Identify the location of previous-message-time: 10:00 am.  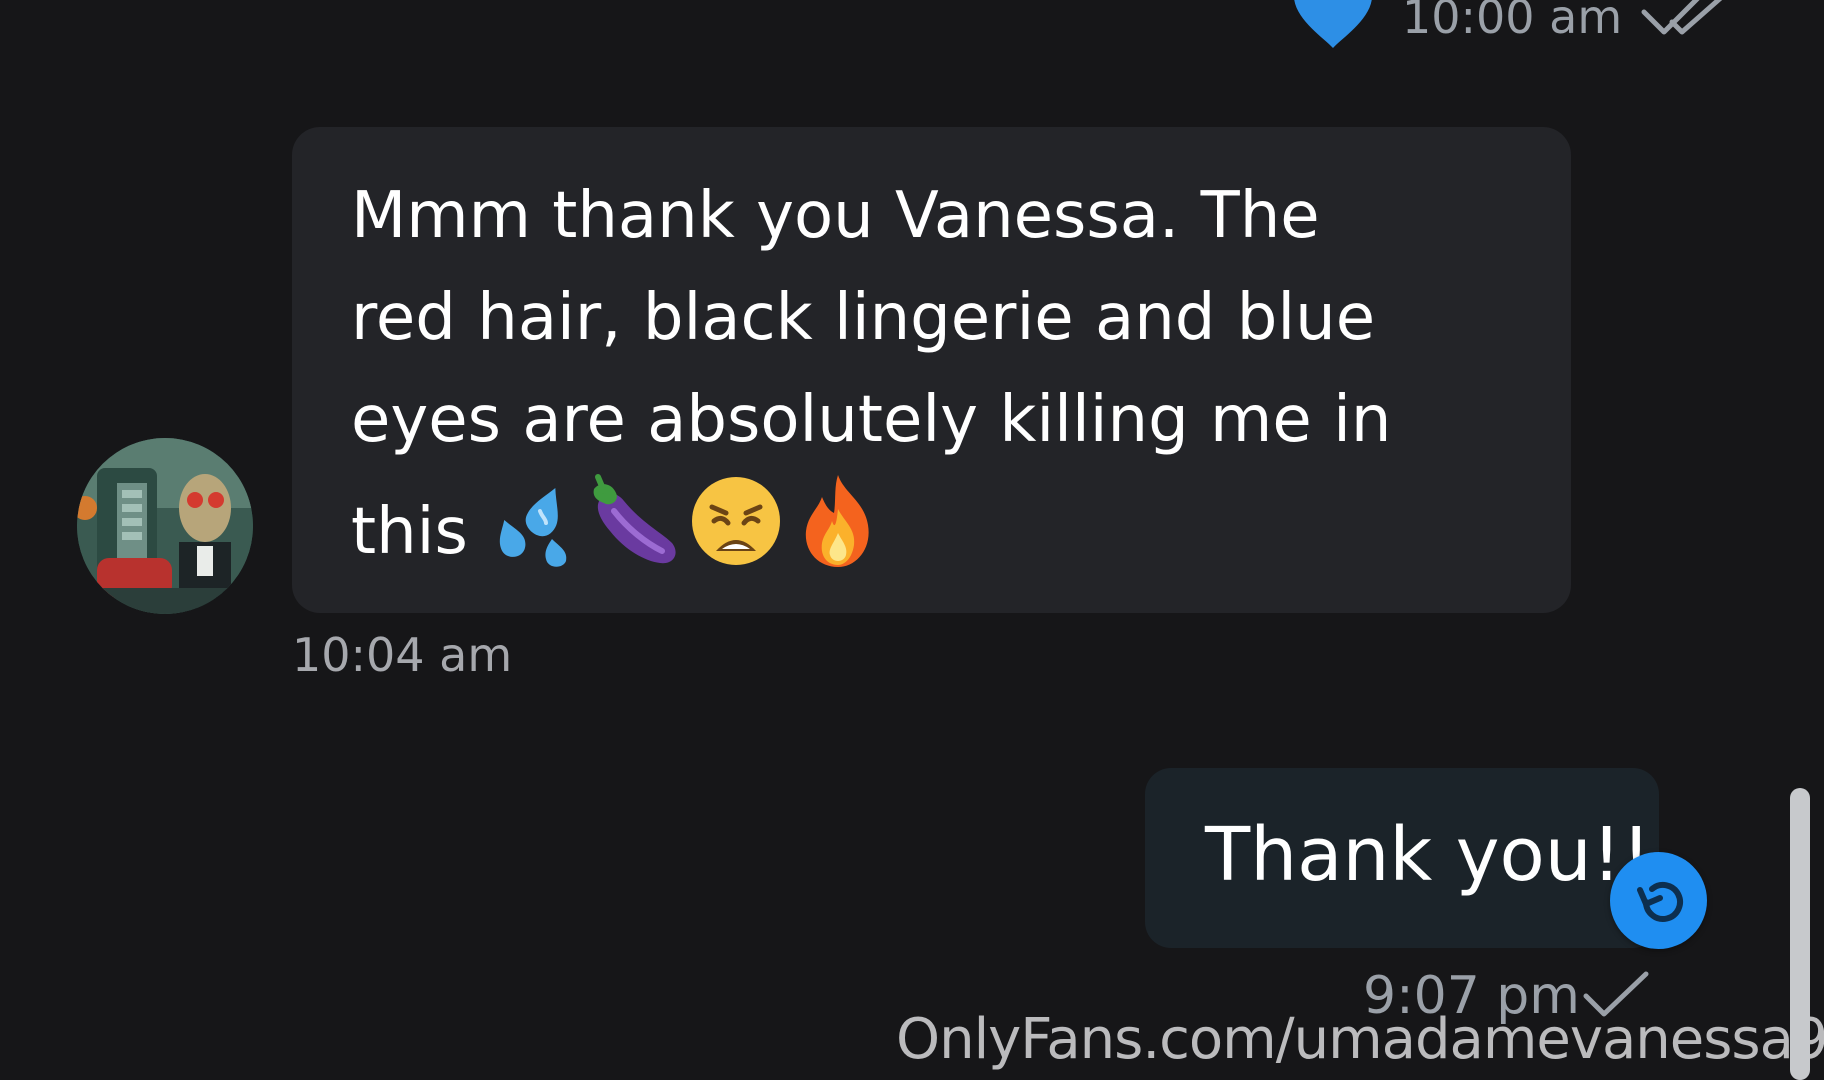
(1512, 22).